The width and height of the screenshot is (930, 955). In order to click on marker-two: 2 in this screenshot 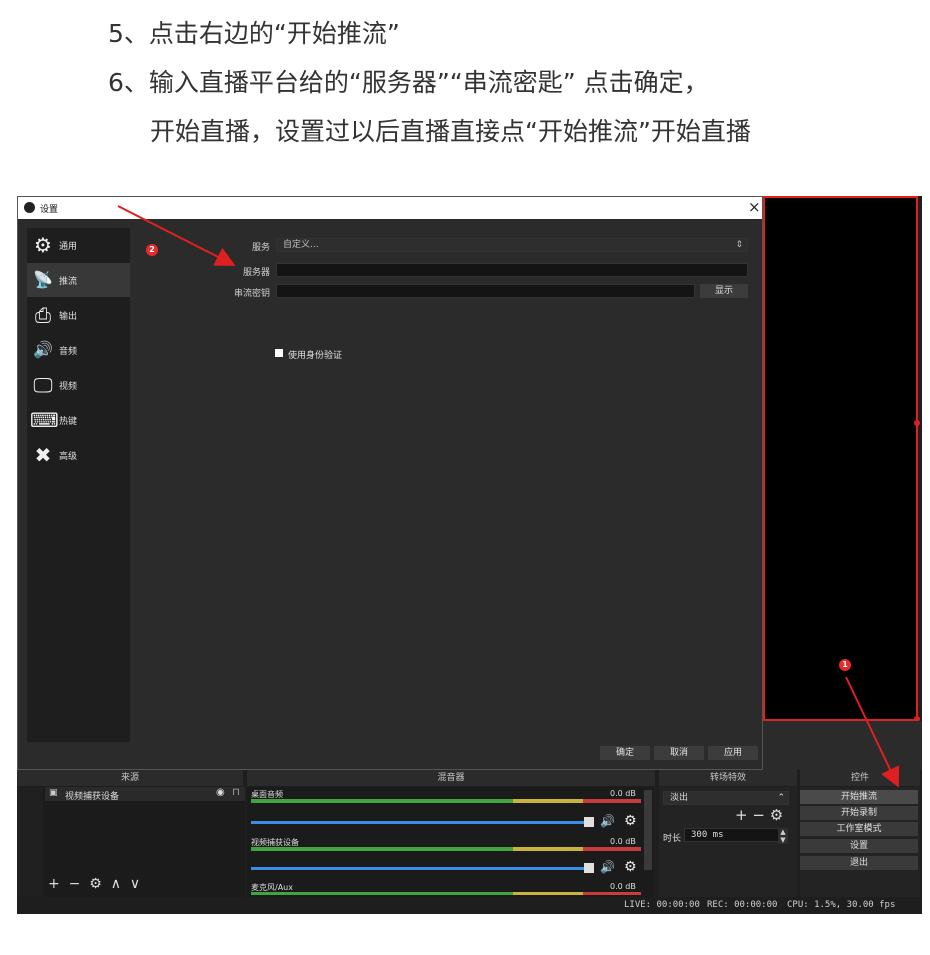, I will do `click(152, 250)`.